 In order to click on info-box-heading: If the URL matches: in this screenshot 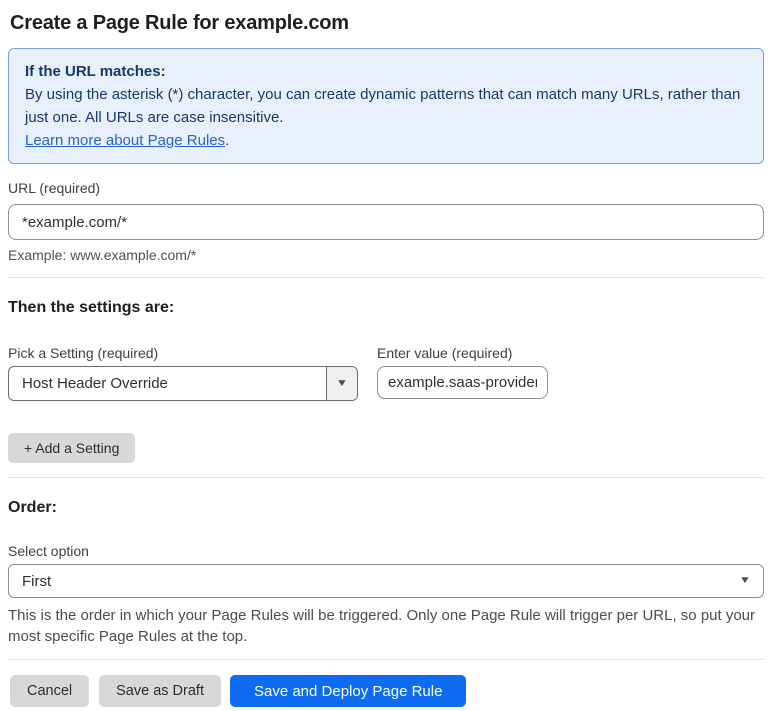, I will do `click(95, 71)`.